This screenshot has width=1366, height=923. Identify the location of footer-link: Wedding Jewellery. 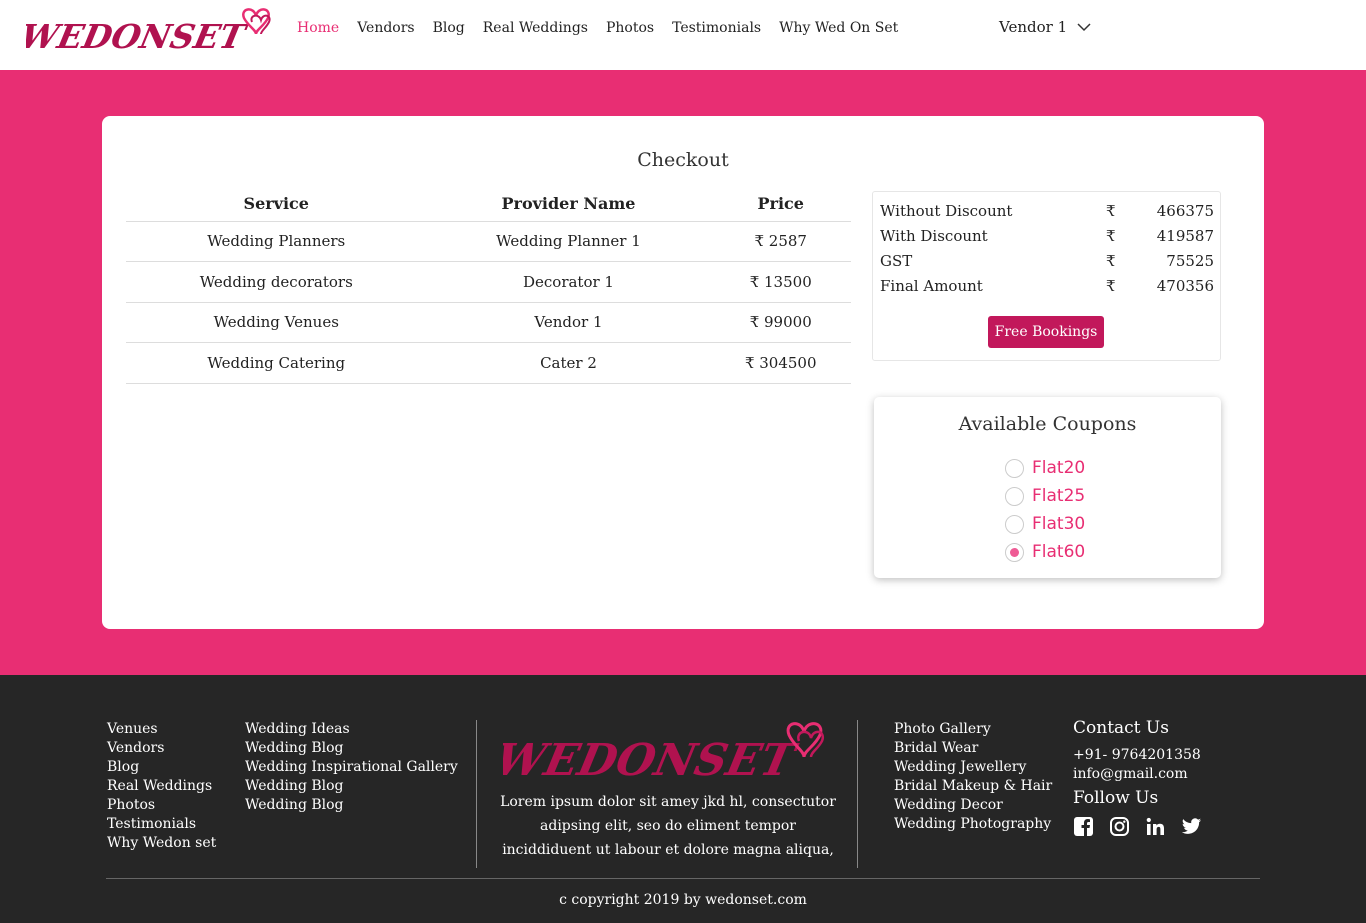
(973, 767).